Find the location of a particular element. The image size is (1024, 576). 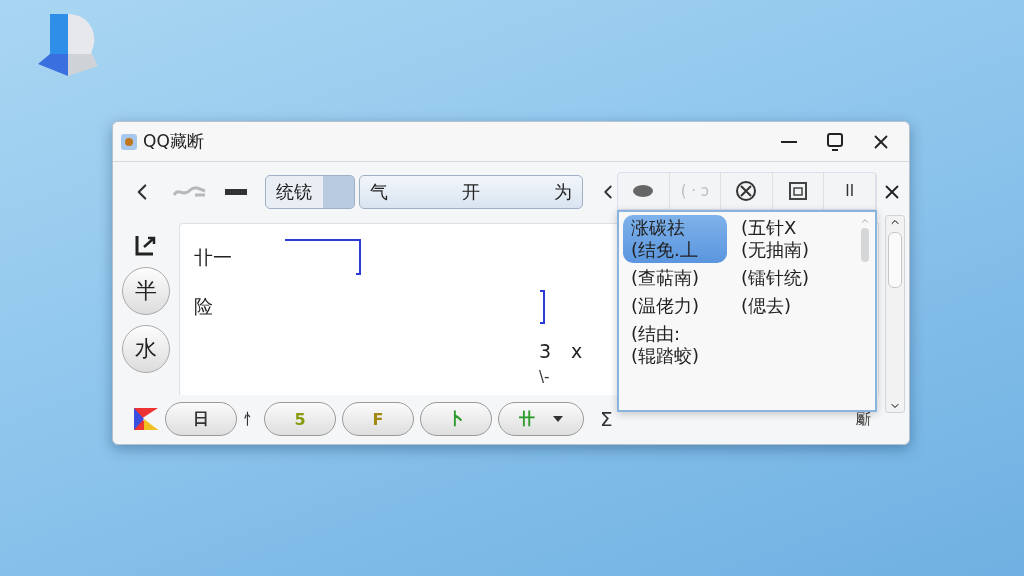

monitor-icon is located at coordinates (835, 141).